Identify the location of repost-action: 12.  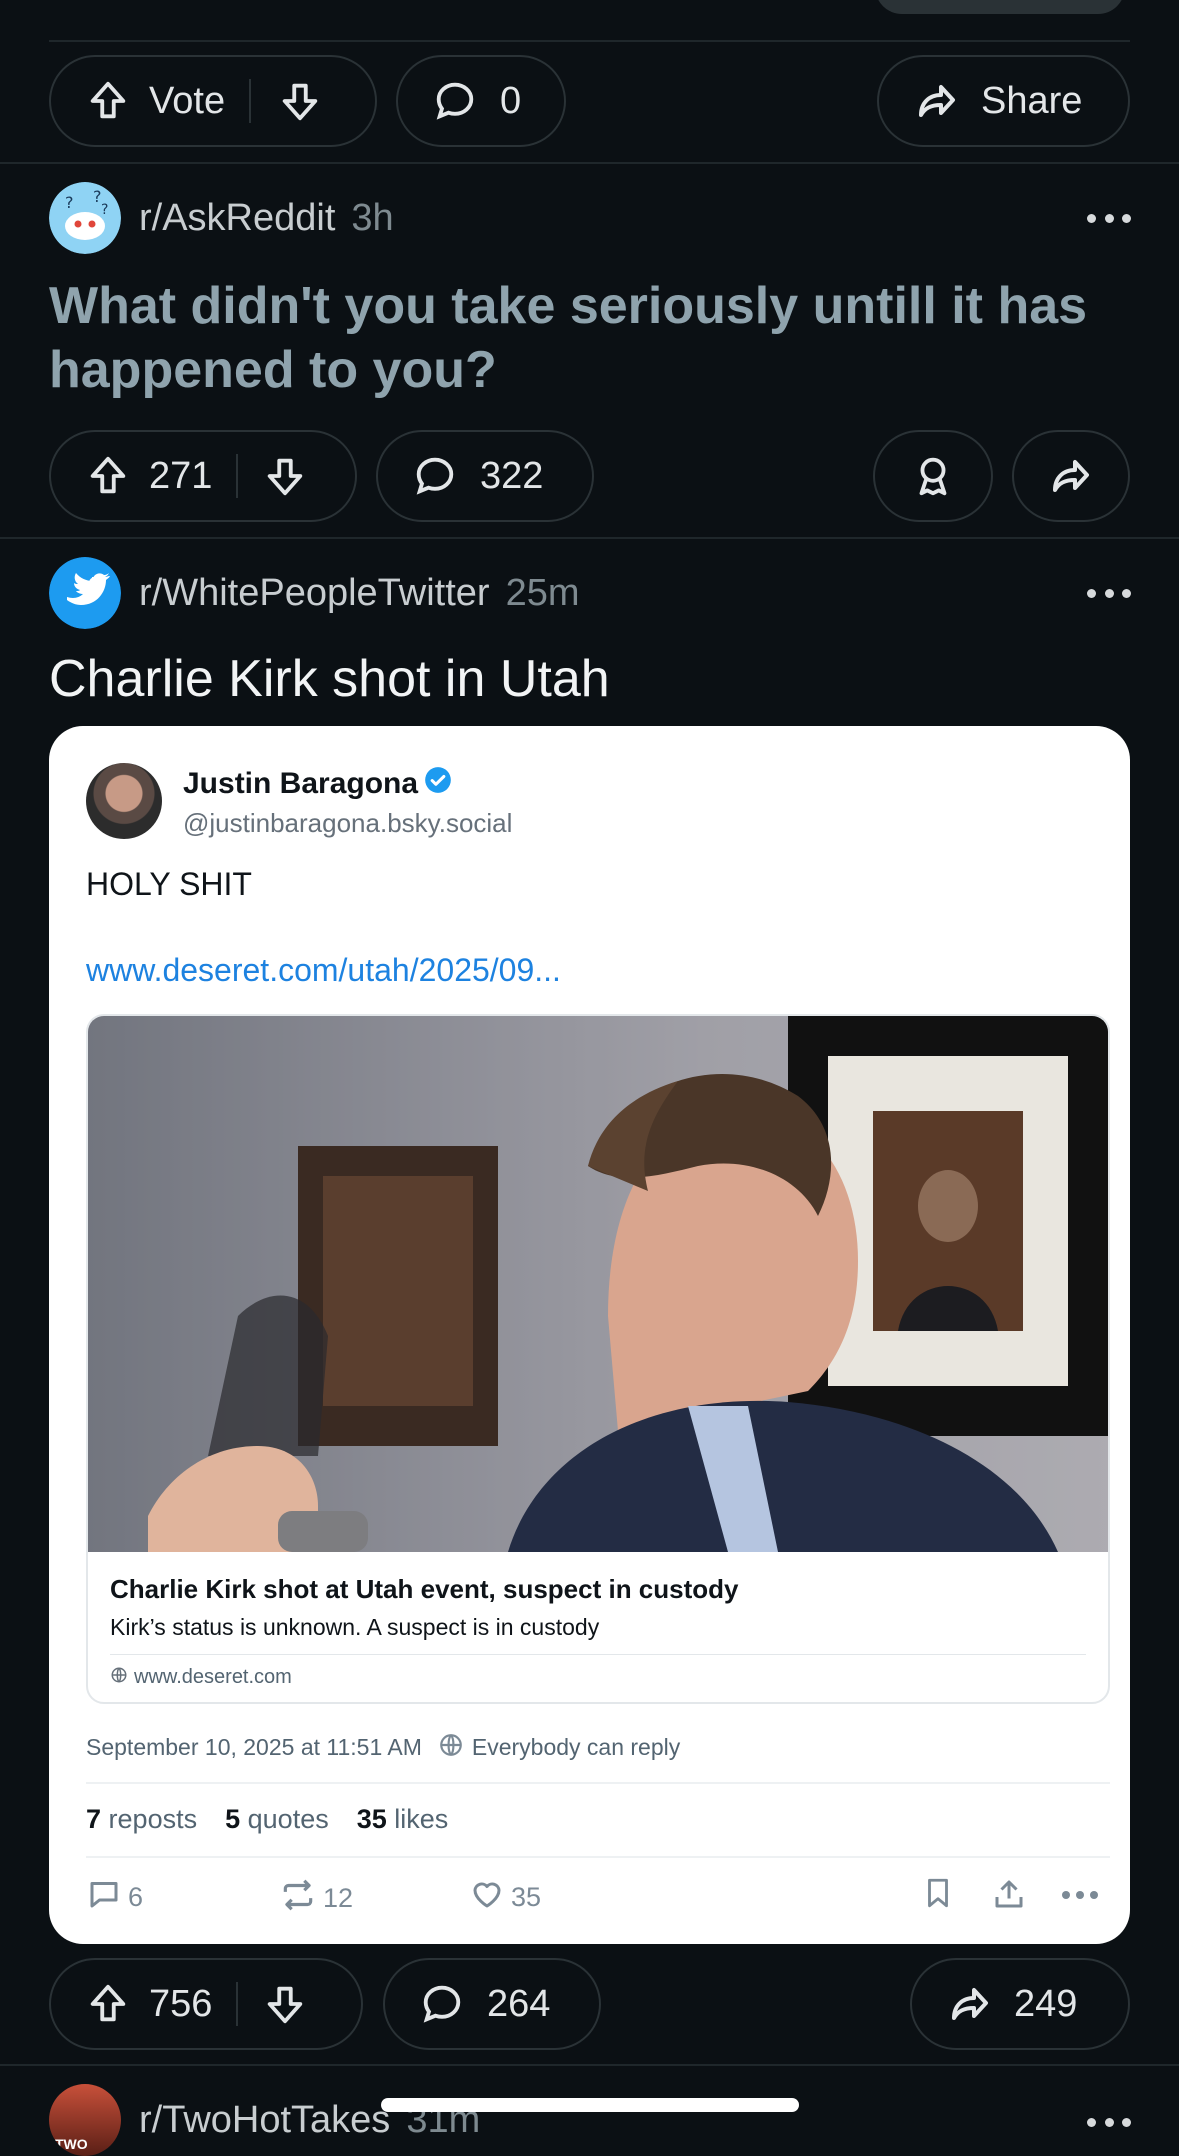
(316, 1898).